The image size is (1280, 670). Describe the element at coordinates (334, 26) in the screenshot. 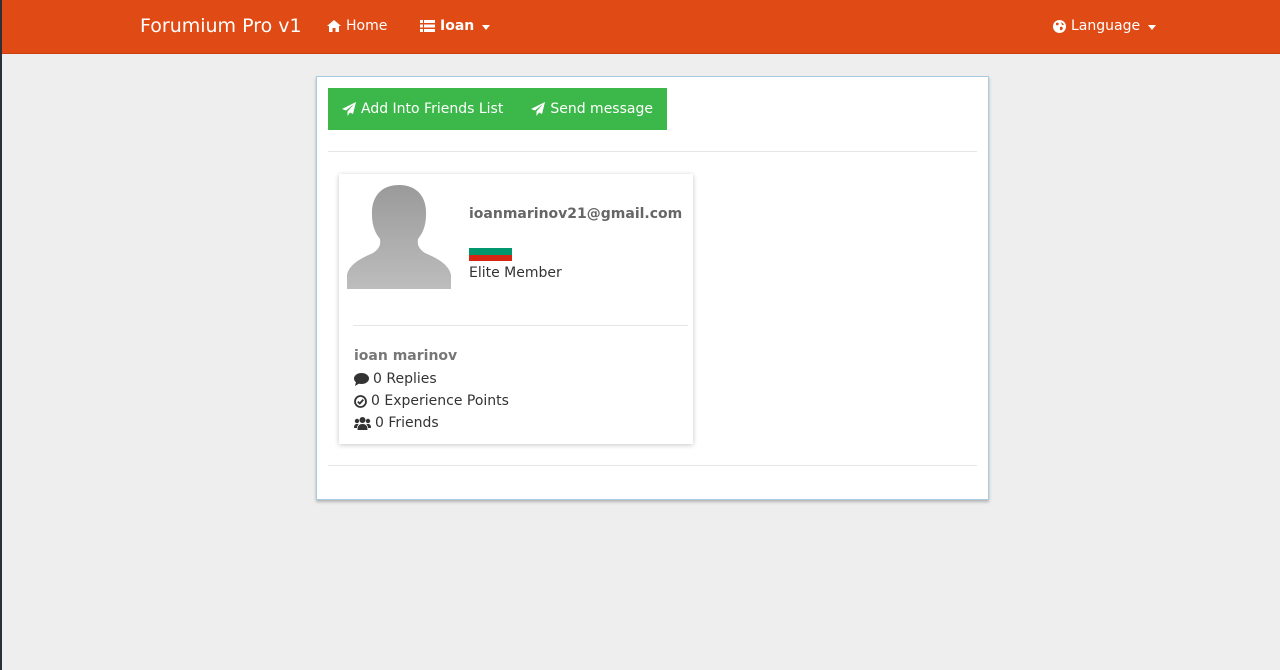

I see `home-icon` at that location.